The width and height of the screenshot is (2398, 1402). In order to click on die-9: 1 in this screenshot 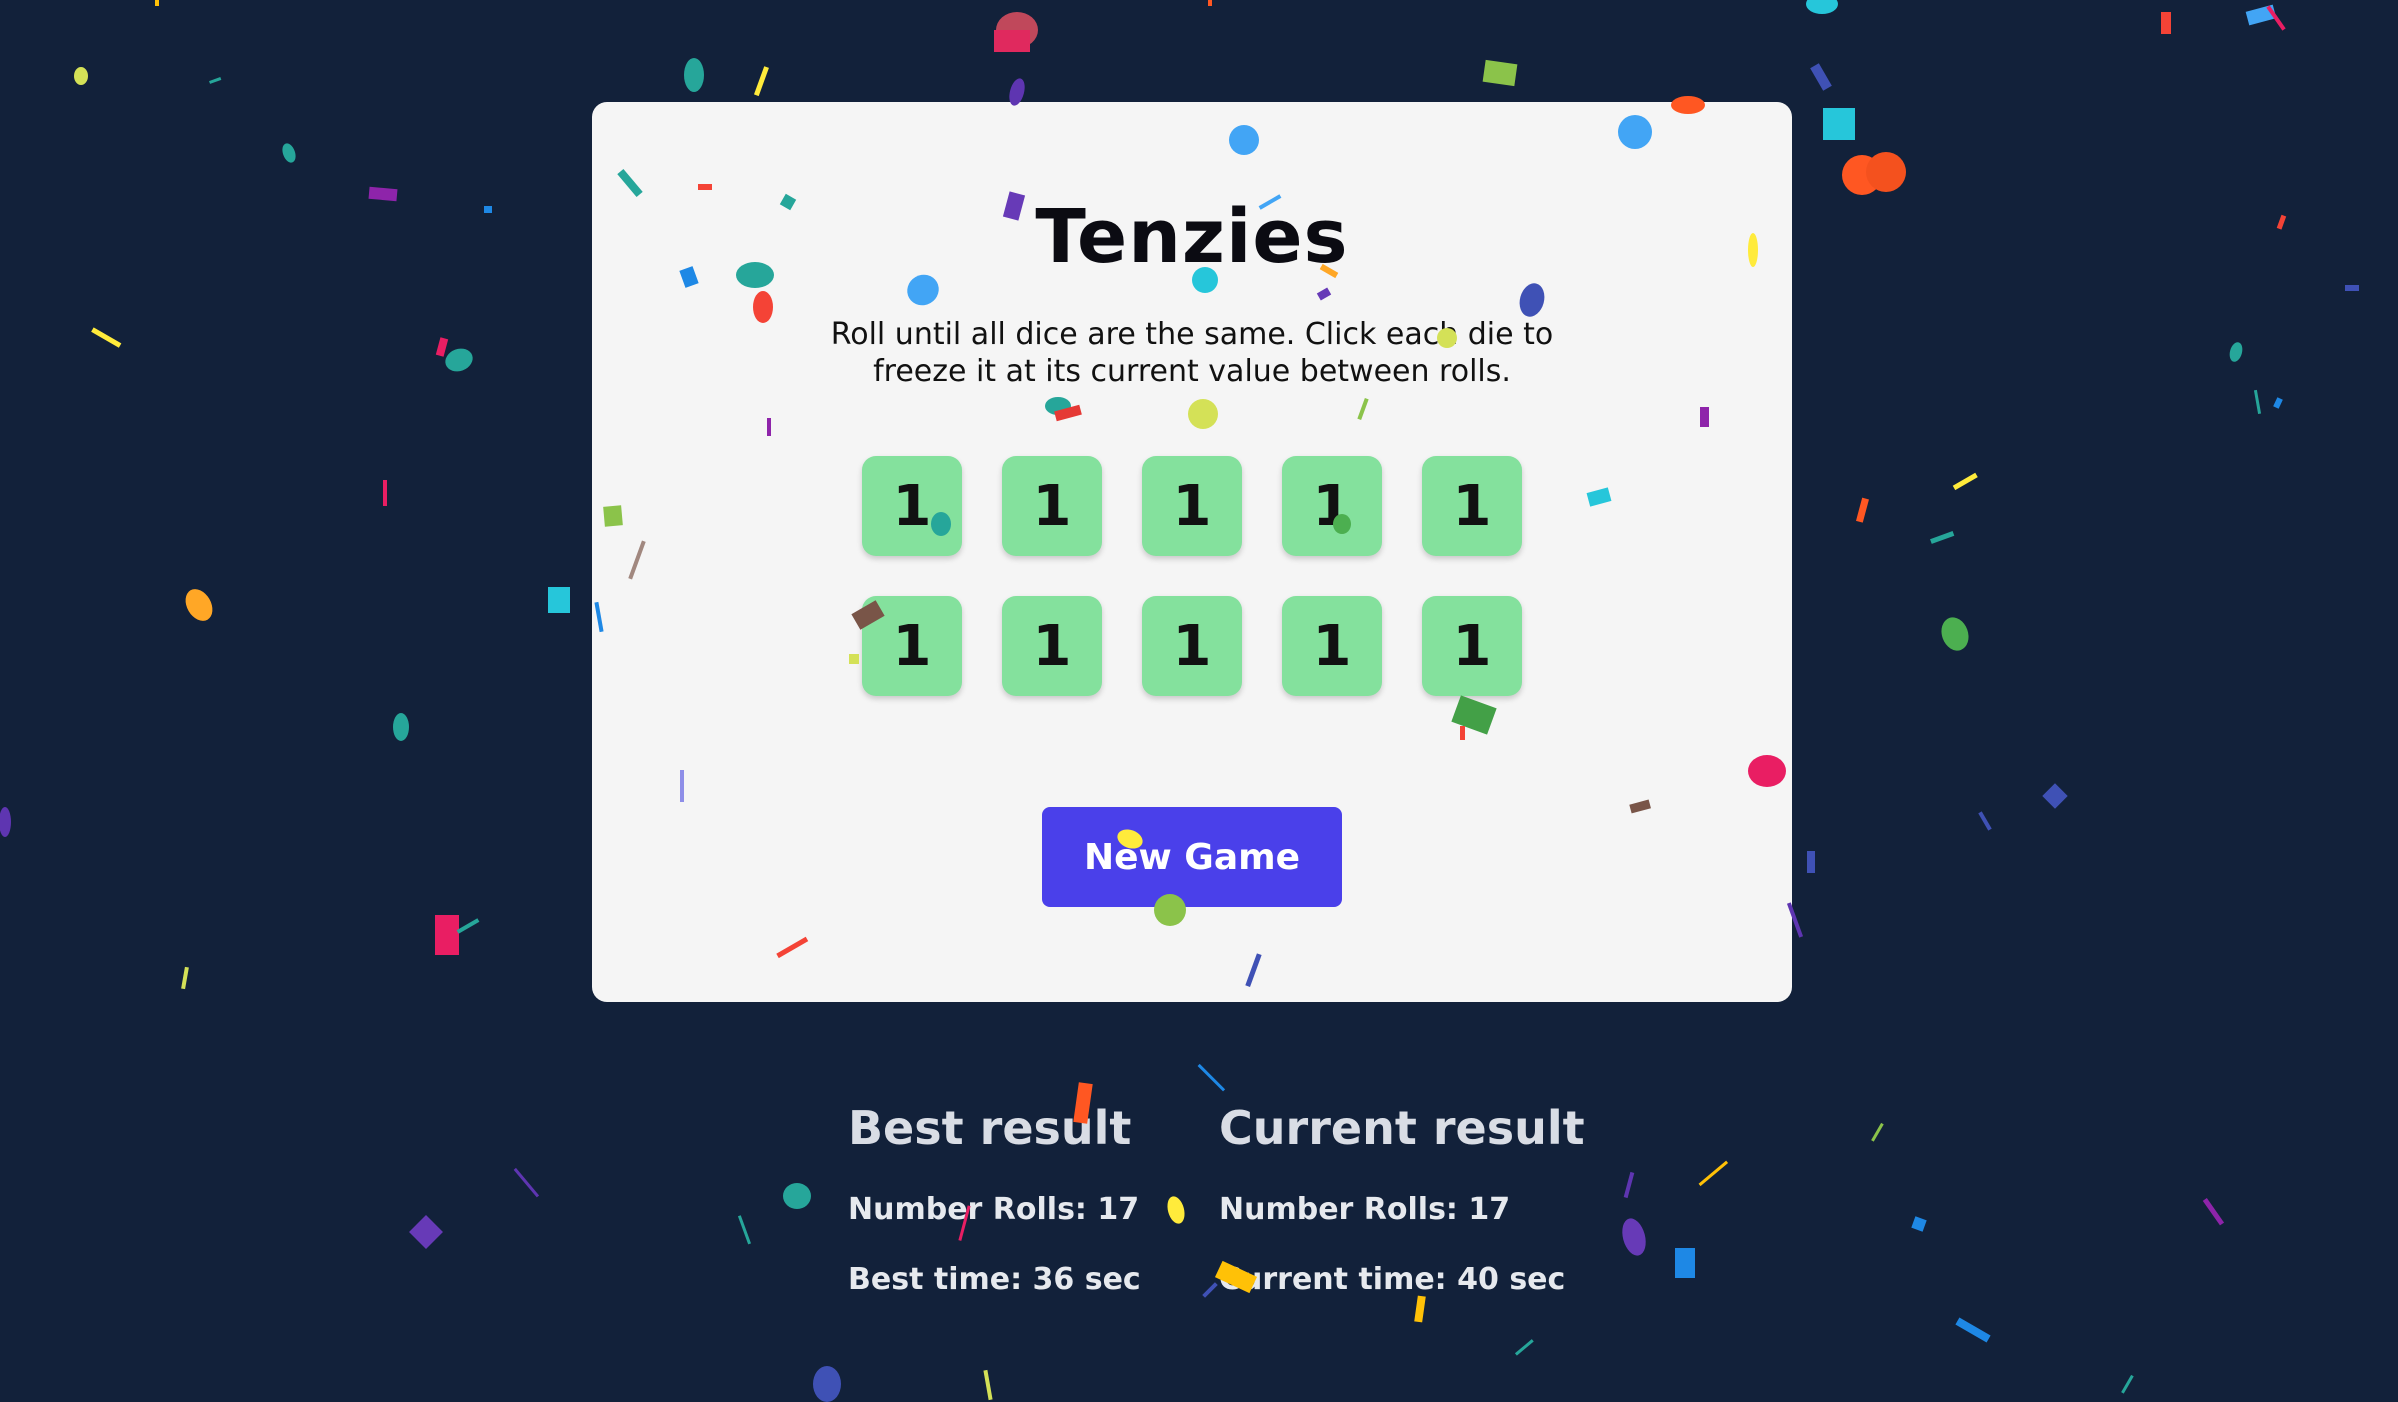, I will do `click(1332, 646)`.